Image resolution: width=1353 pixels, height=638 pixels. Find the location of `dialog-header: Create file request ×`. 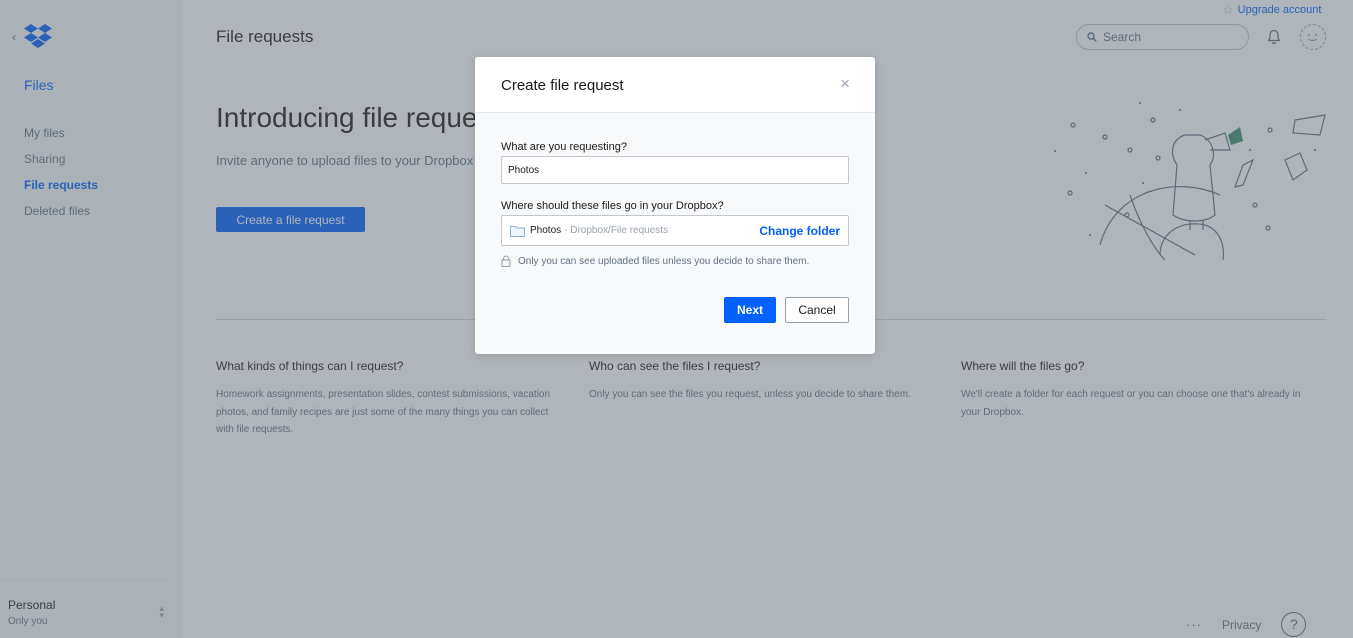

dialog-header: Create file request × is located at coordinates (675, 85).